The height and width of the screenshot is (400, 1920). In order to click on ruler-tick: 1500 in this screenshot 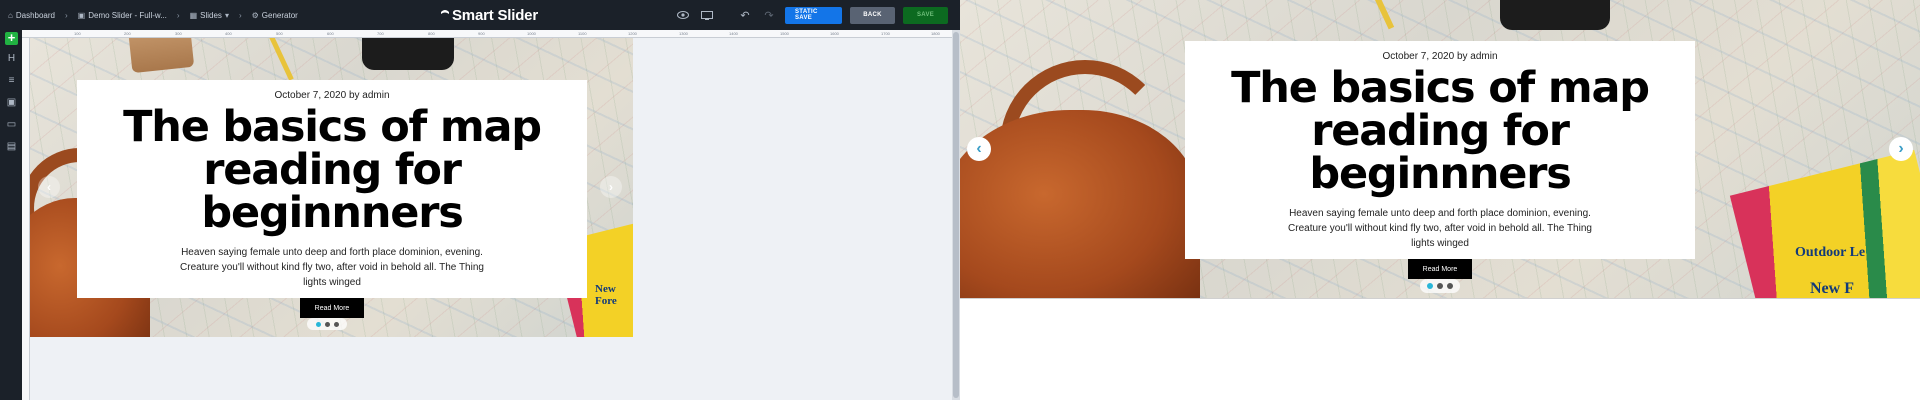, I will do `click(784, 33)`.